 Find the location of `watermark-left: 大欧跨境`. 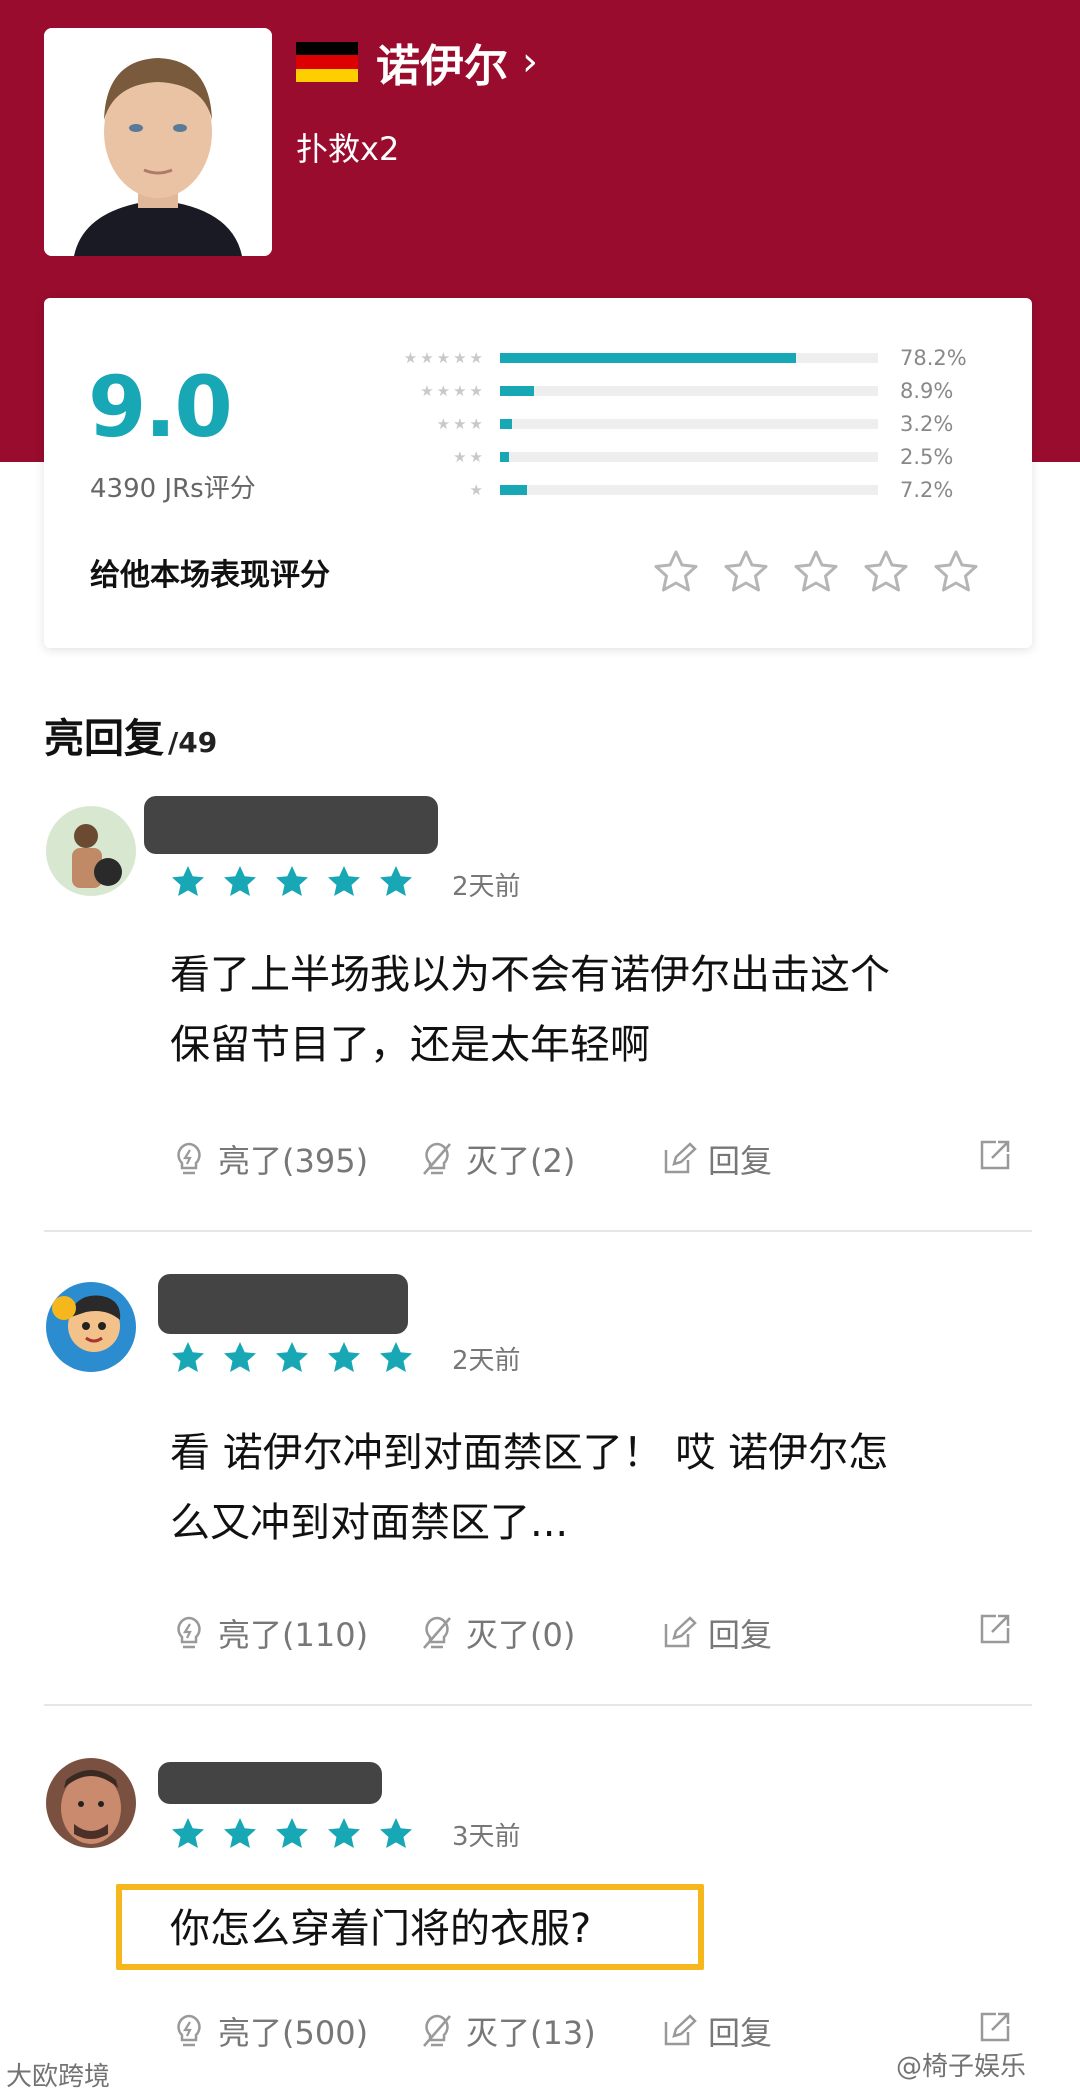

watermark-left: 大欧跨境 is located at coordinates (58, 2077).